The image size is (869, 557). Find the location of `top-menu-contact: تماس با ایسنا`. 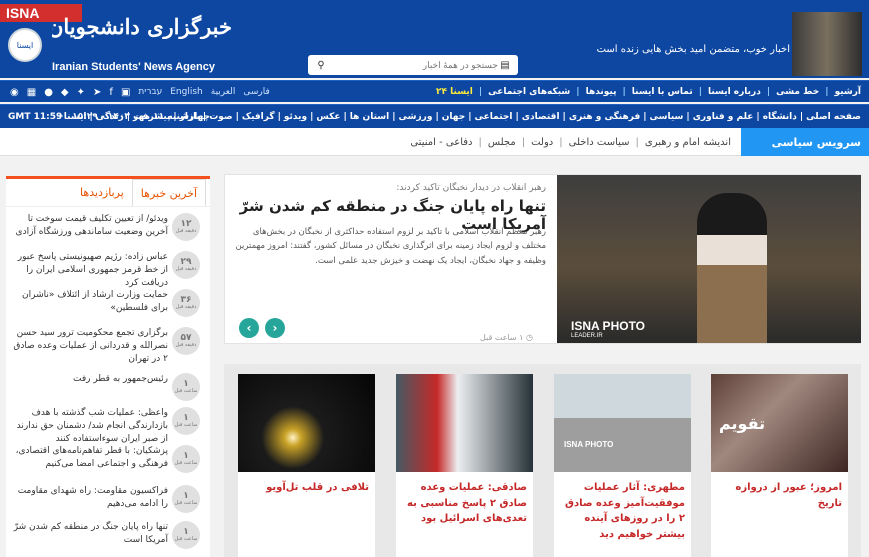

top-menu-contact: تماس با ایسنا is located at coordinates (662, 92).